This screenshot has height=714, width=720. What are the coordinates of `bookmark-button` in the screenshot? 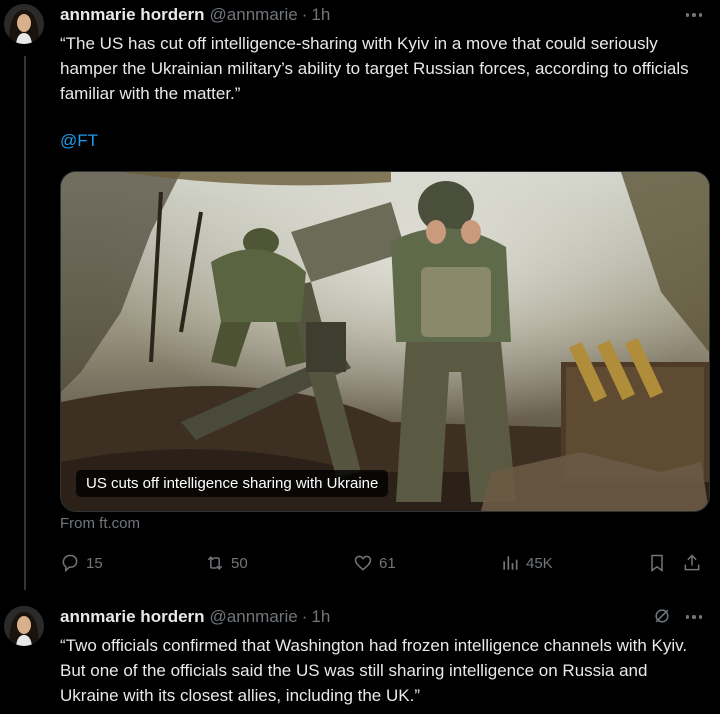 It's located at (660, 563).